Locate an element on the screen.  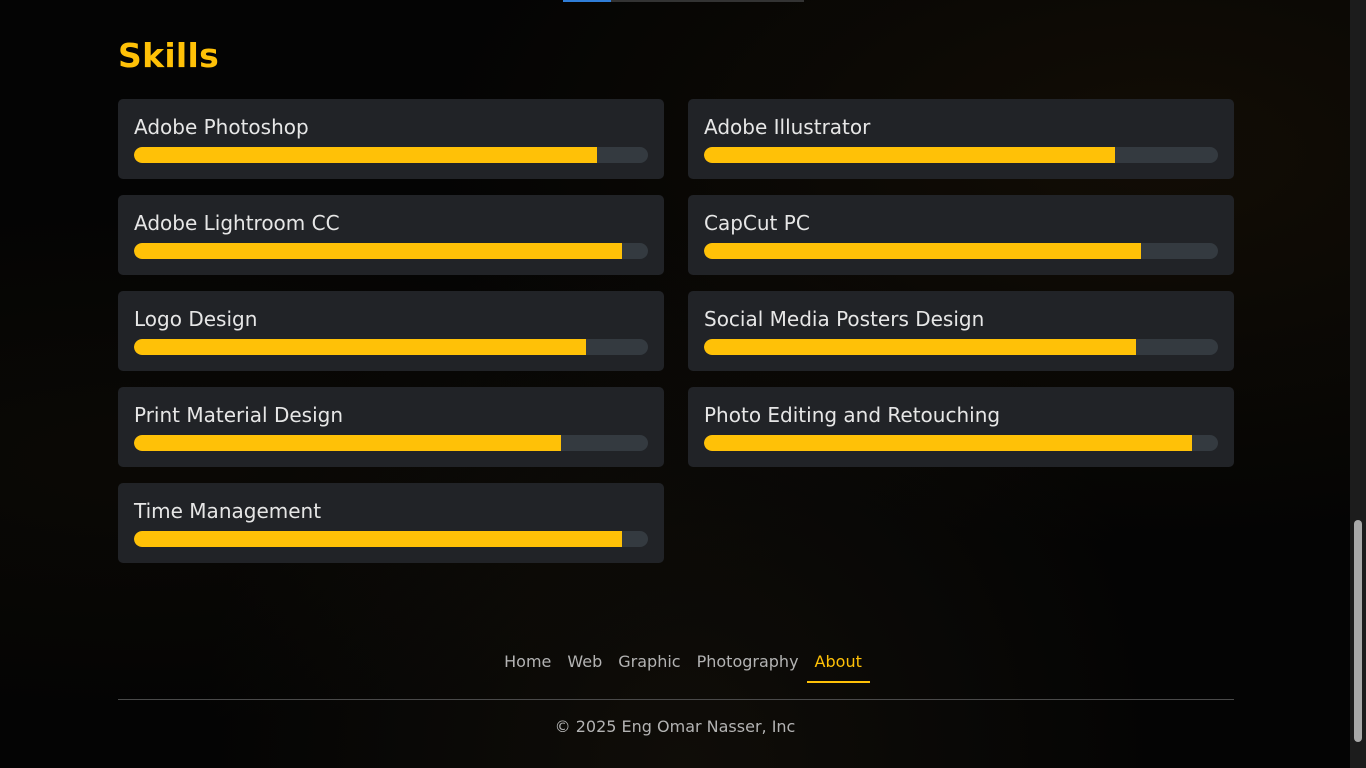
skill-card: Photo Editing and Retouching is located at coordinates (961, 427).